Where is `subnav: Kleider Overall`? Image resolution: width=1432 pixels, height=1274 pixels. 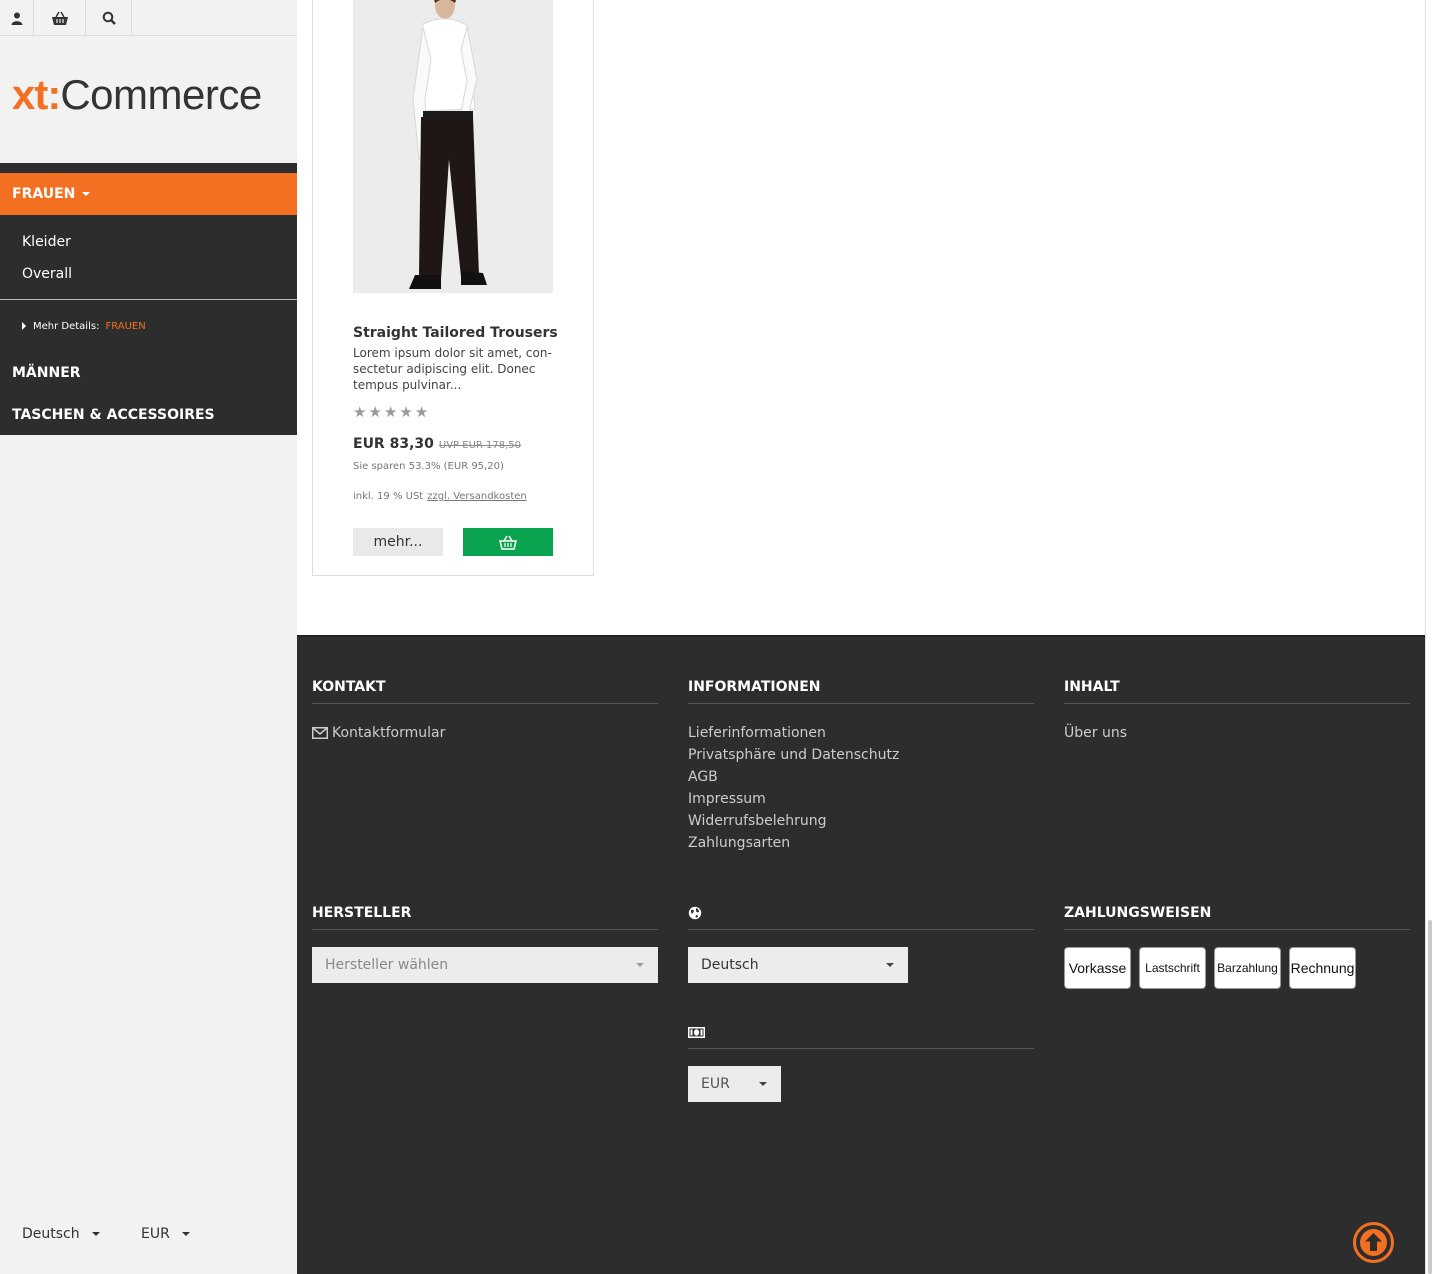 subnav: Kleider Overall is located at coordinates (148, 257).